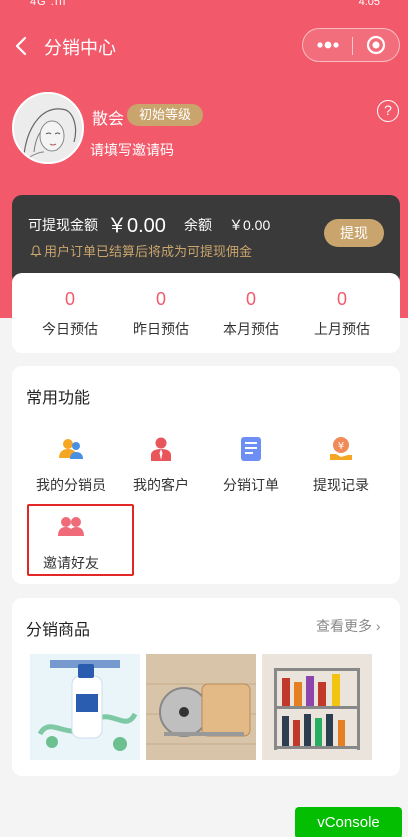  I want to click on mini-program-capsule, so click(351, 45).